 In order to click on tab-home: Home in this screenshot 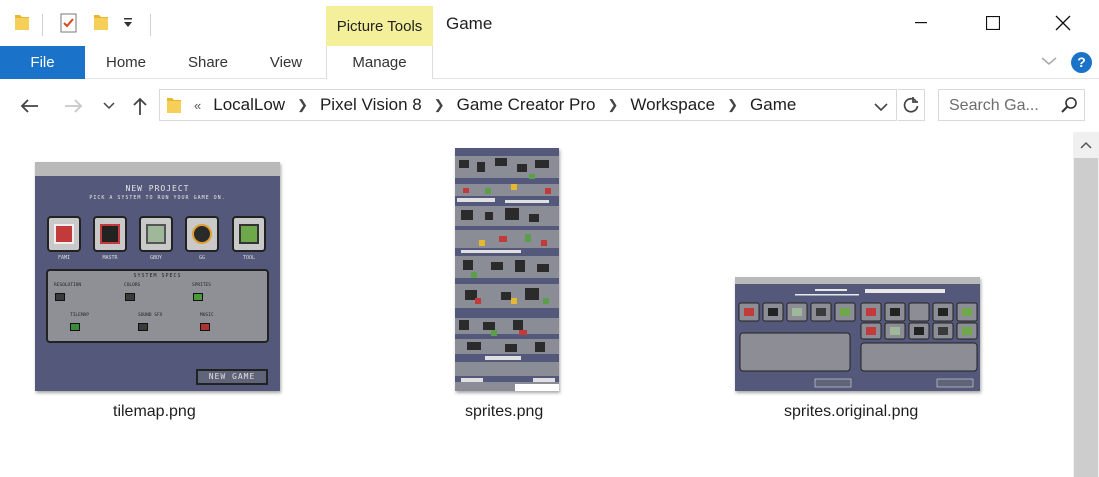, I will do `click(126, 62)`.